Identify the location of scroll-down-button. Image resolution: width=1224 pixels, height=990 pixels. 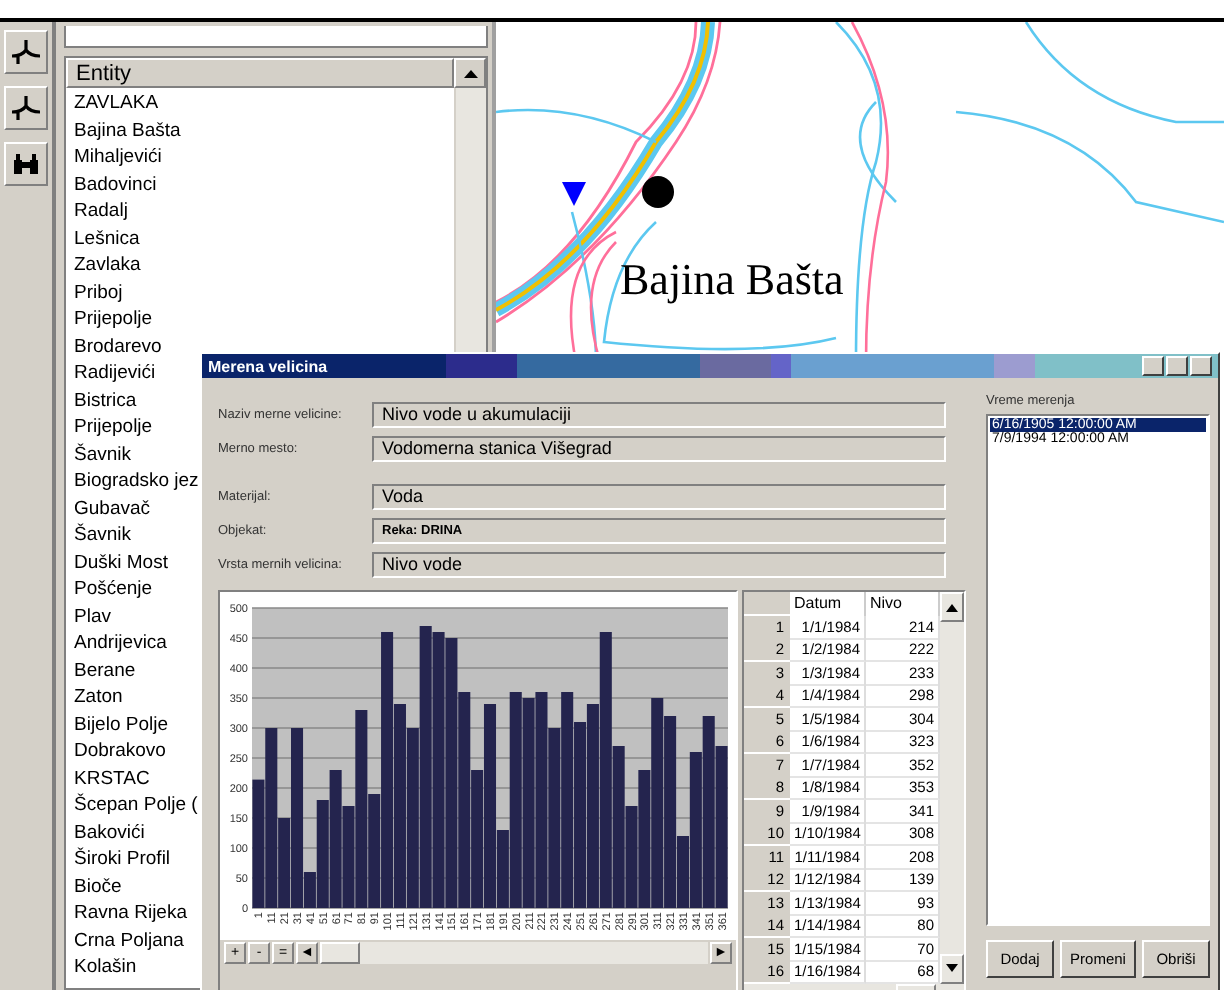
(952, 968).